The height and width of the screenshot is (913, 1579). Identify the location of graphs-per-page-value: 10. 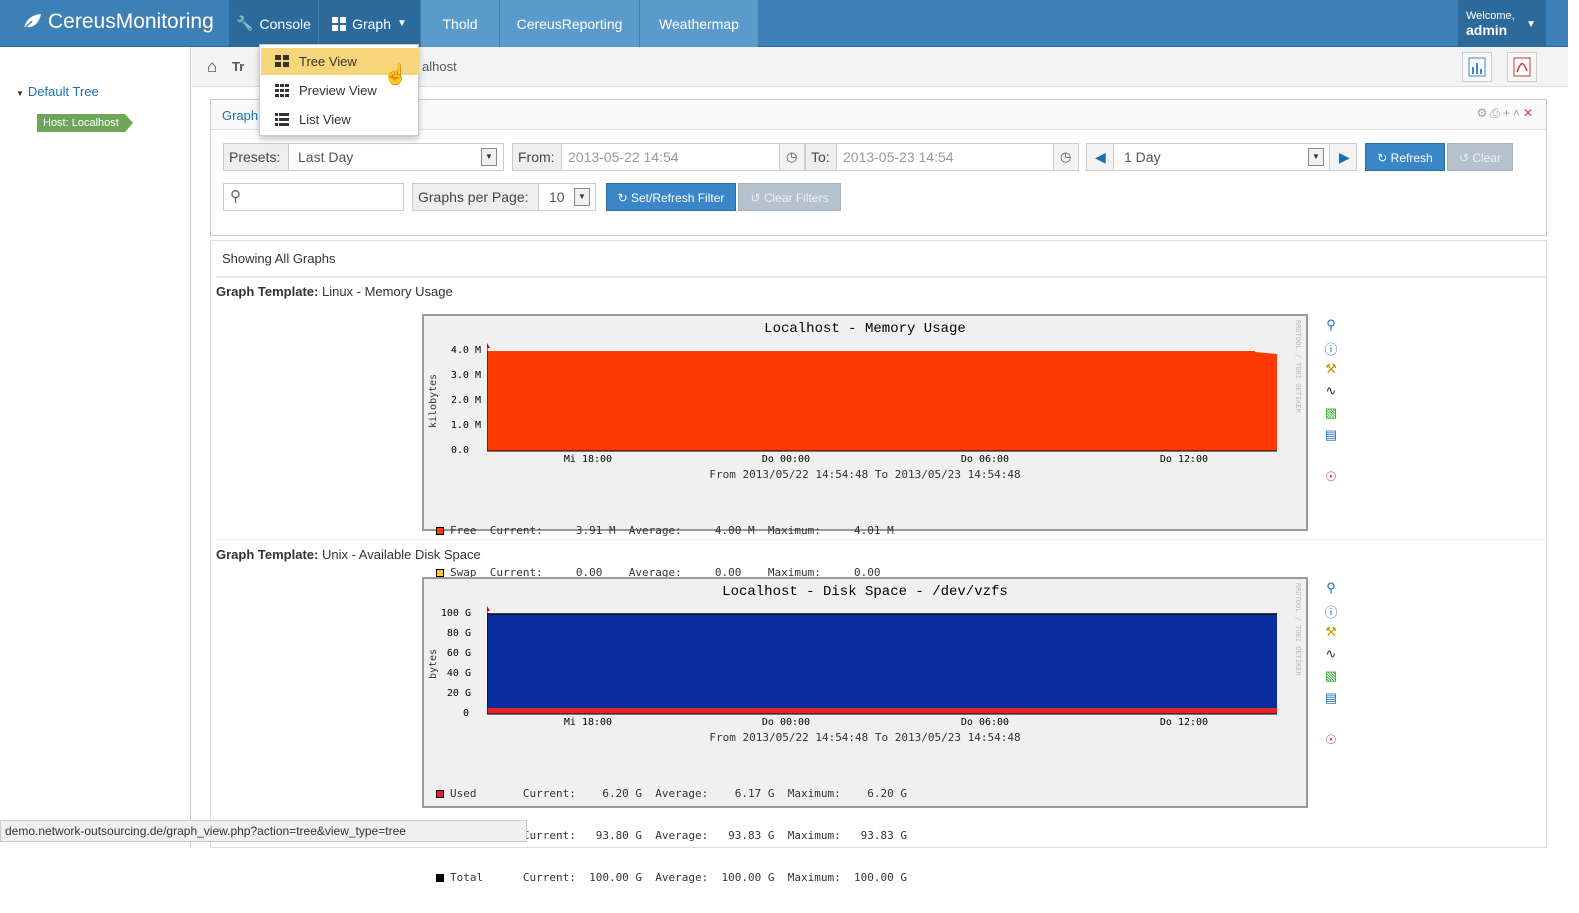
(557, 197).